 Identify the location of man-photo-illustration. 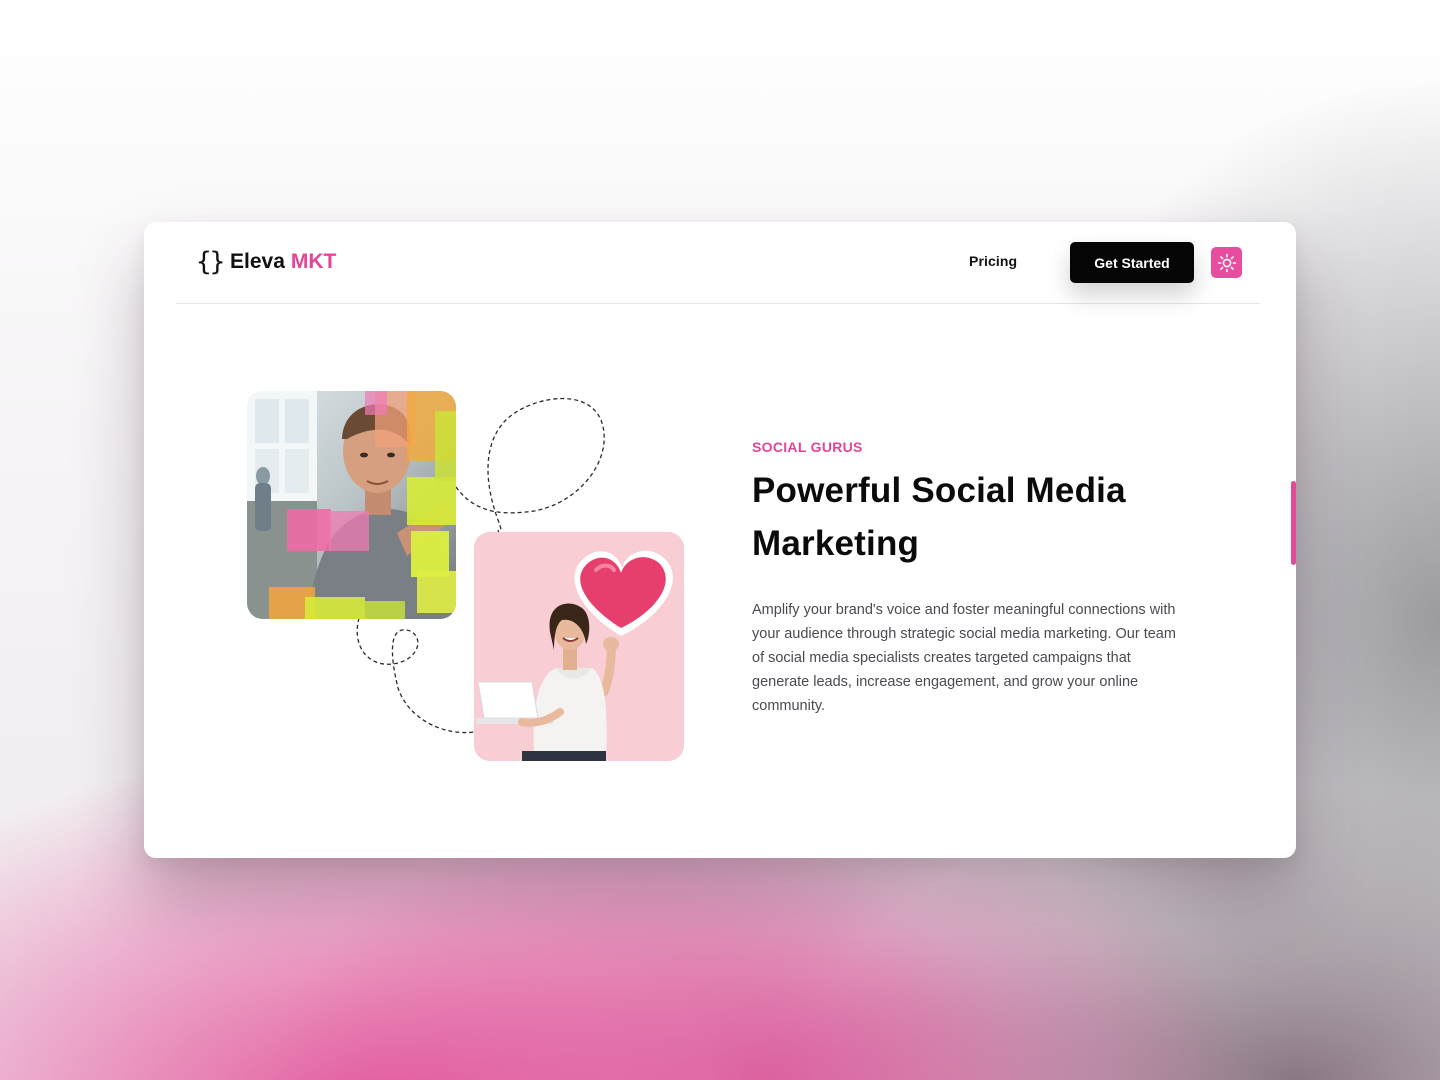
(351, 505).